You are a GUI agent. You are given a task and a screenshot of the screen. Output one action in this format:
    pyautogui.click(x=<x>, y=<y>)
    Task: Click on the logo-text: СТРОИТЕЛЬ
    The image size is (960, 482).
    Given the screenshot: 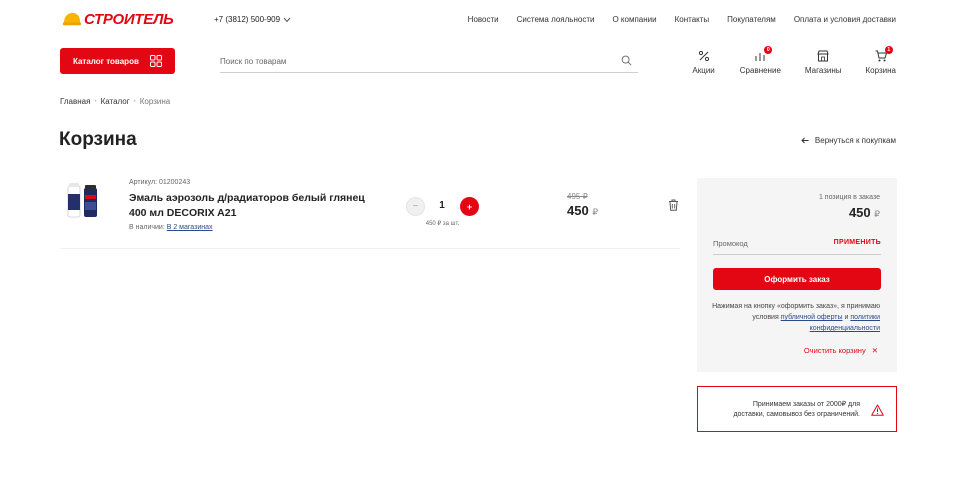 What is the action you would take?
    pyautogui.click(x=129, y=19)
    